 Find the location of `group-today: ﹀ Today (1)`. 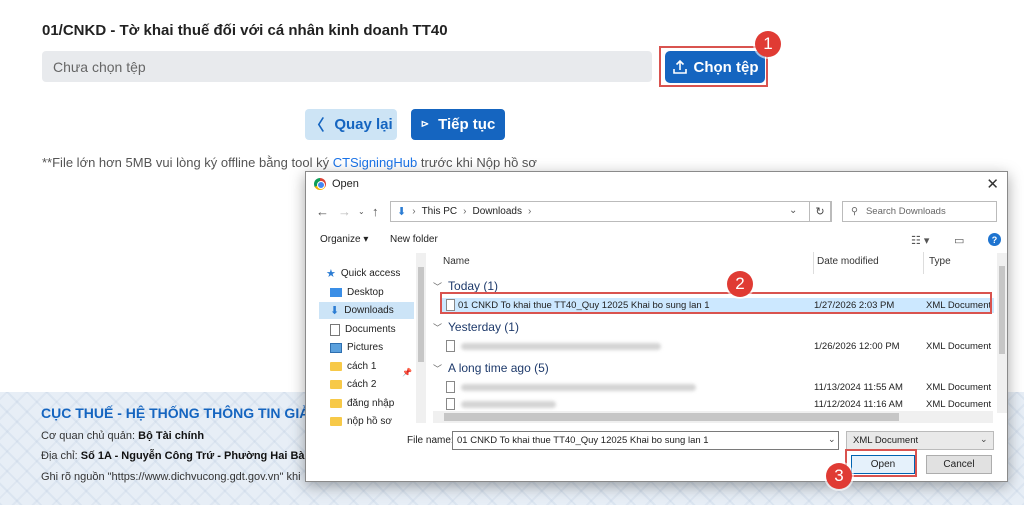

group-today: ﹀ Today (1) is located at coordinates (465, 286).